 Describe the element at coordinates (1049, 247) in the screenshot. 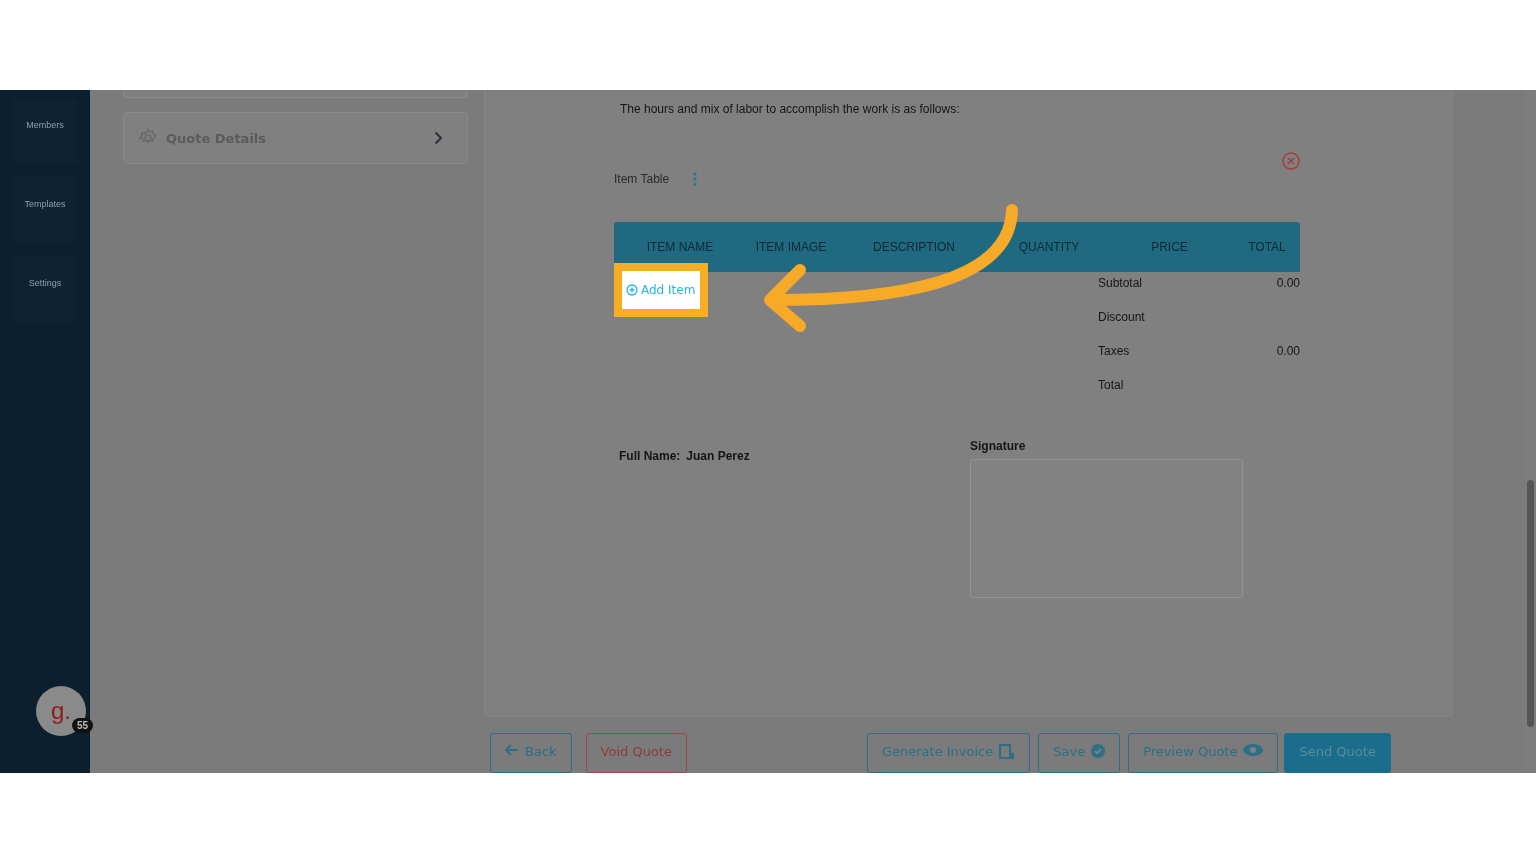

I see `column-header: QUANTITY` at that location.